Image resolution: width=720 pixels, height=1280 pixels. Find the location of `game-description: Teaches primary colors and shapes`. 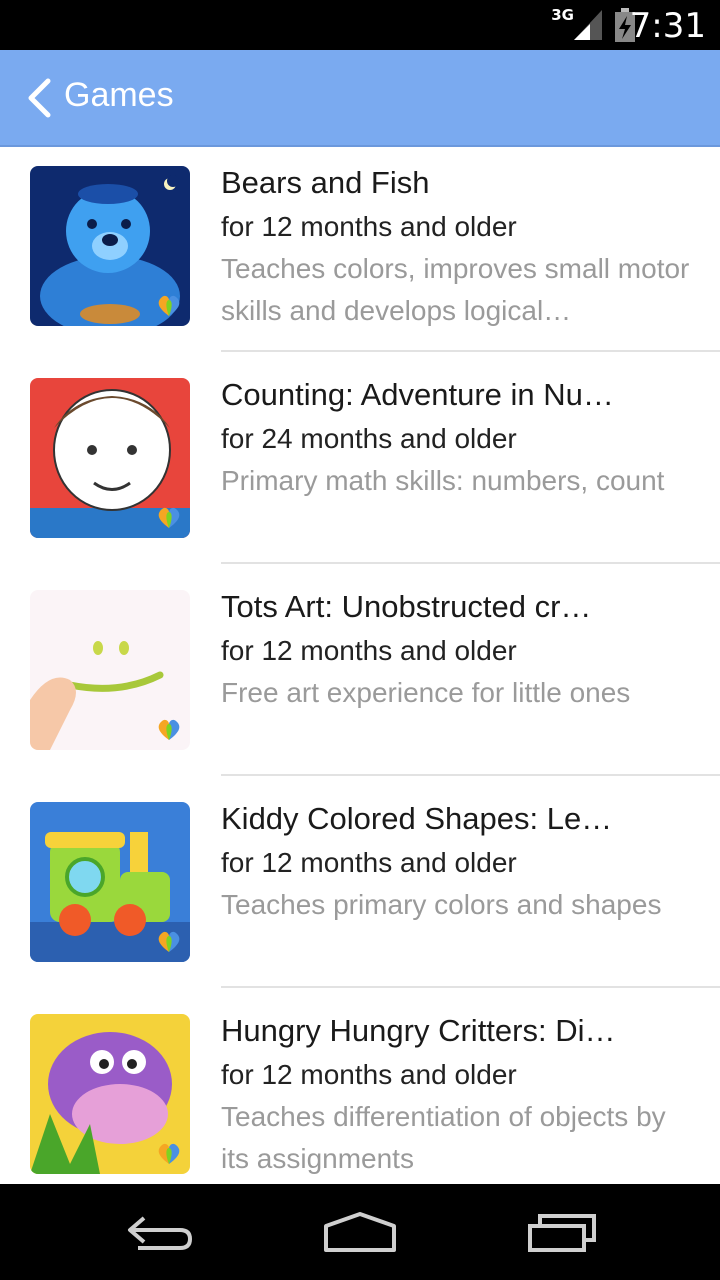

game-description: Teaches primary colors and shapes is located at coordinates (441, 904).